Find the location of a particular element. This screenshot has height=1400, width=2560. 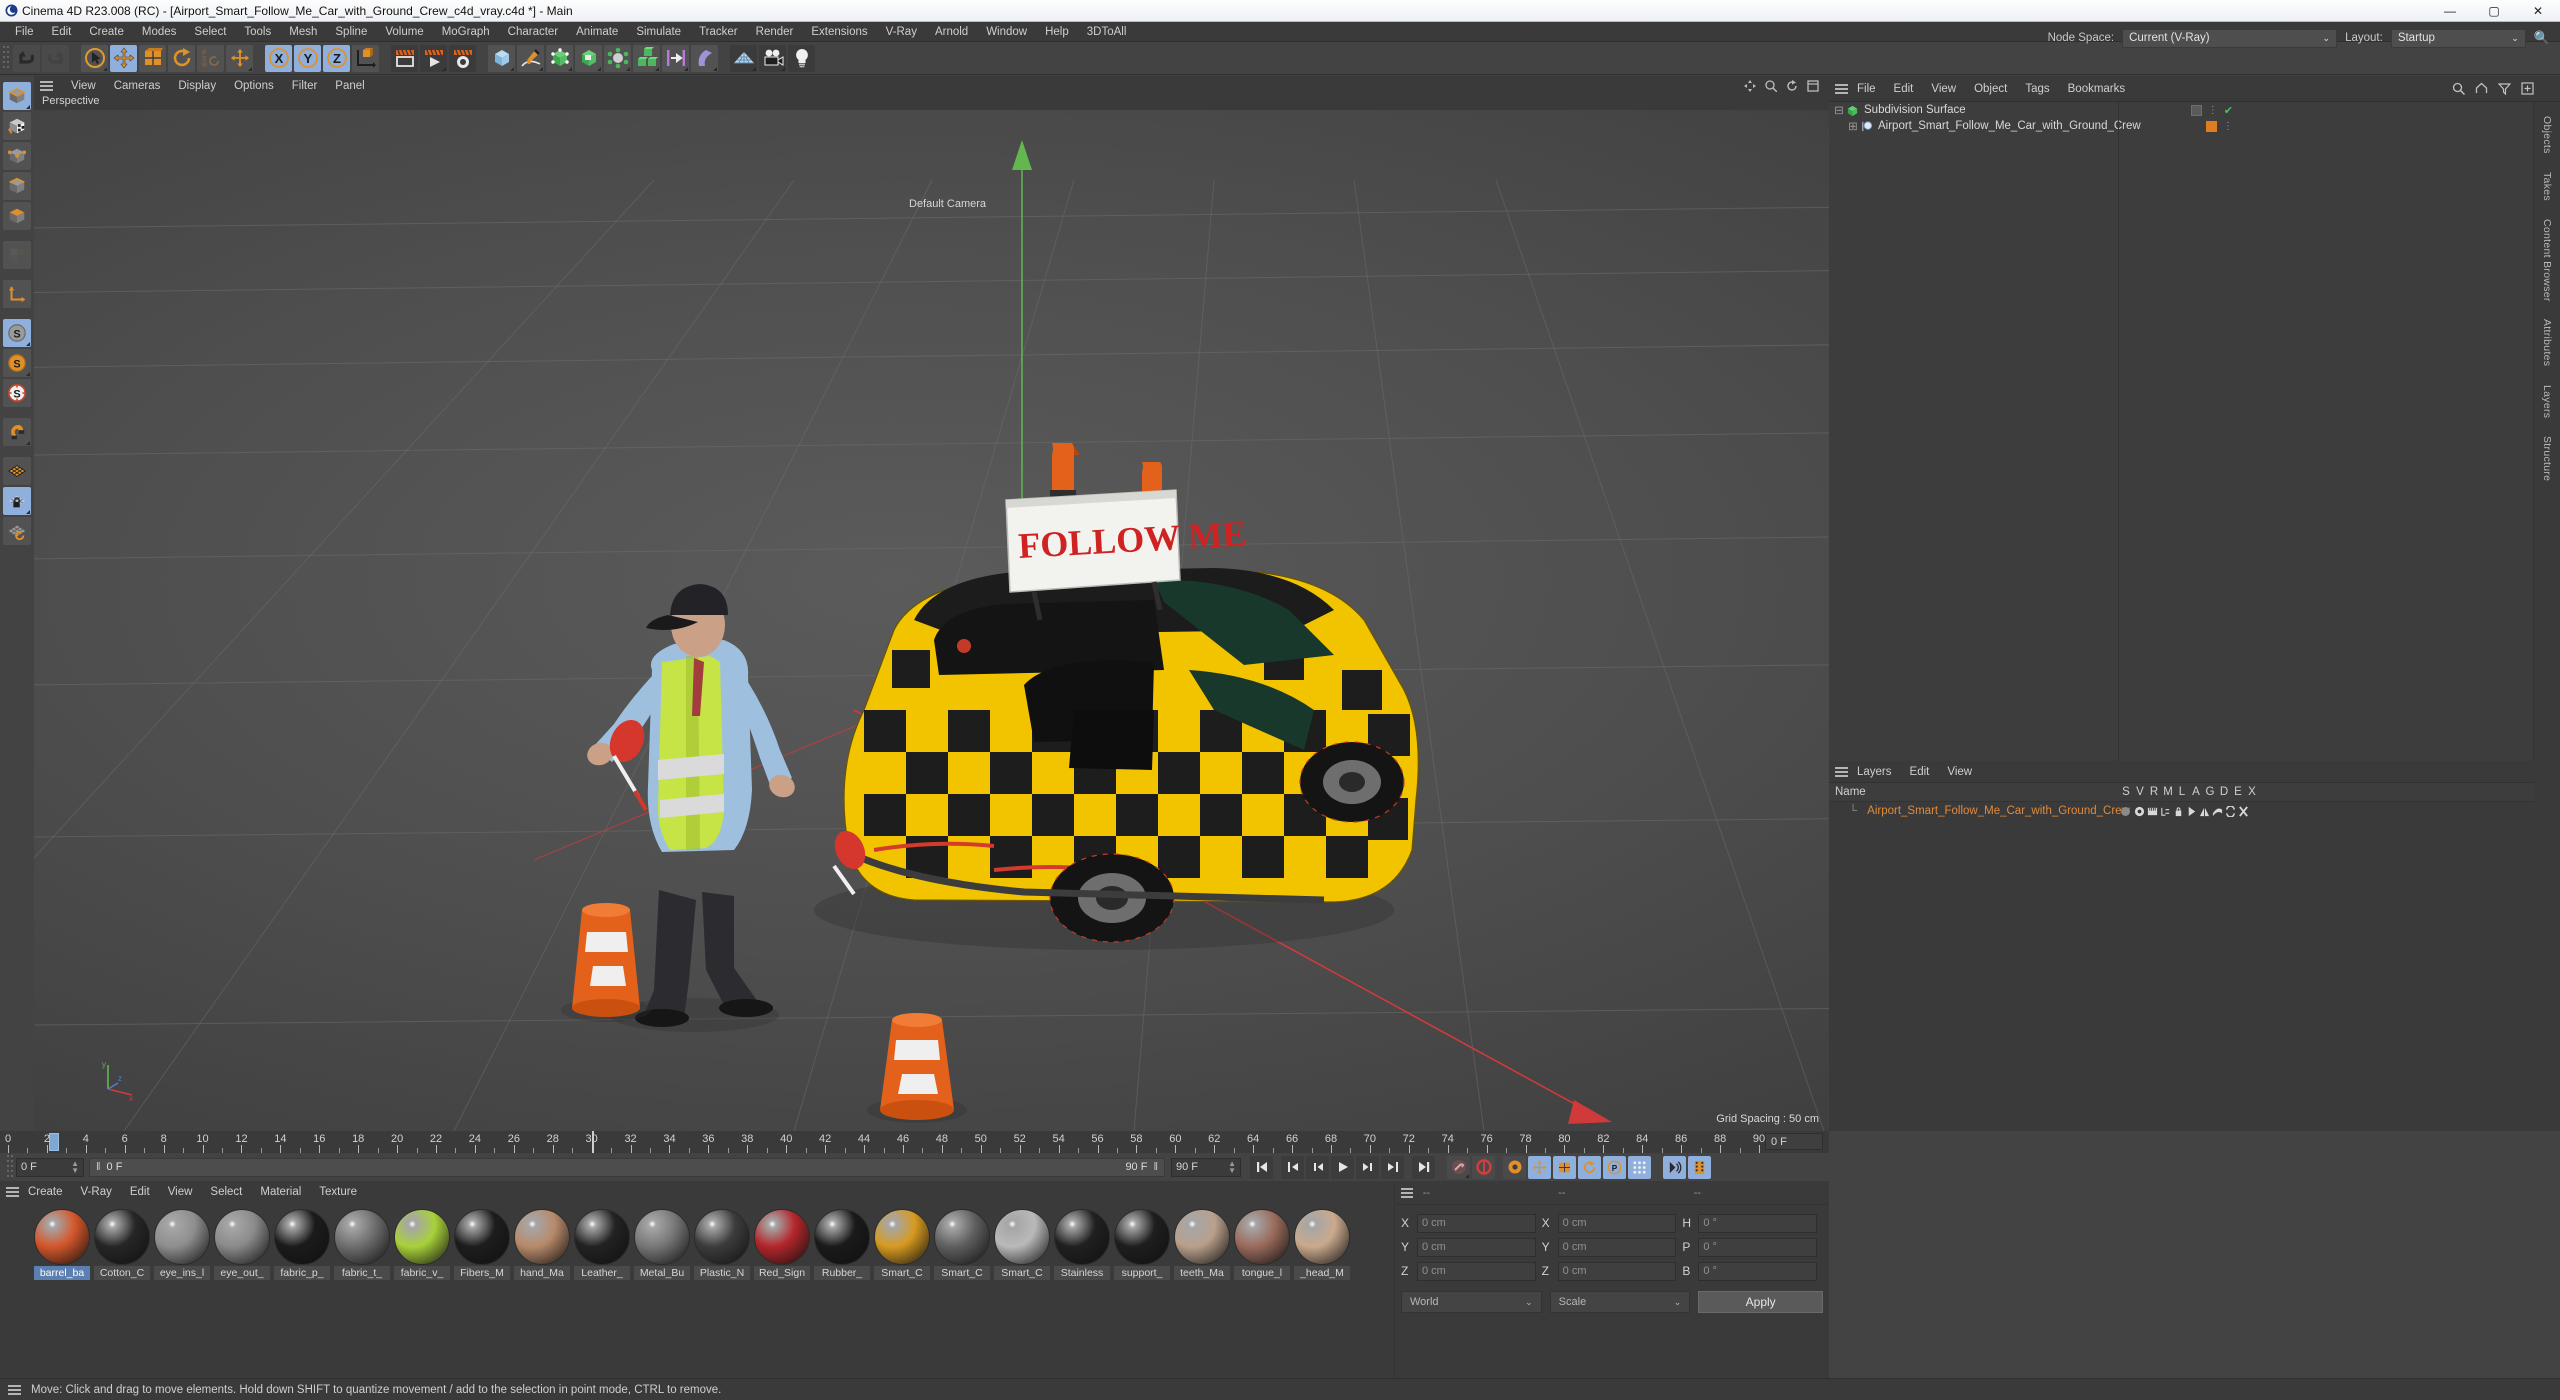

viewport-menu-filter: Filter is located at coordinates (305, 86).